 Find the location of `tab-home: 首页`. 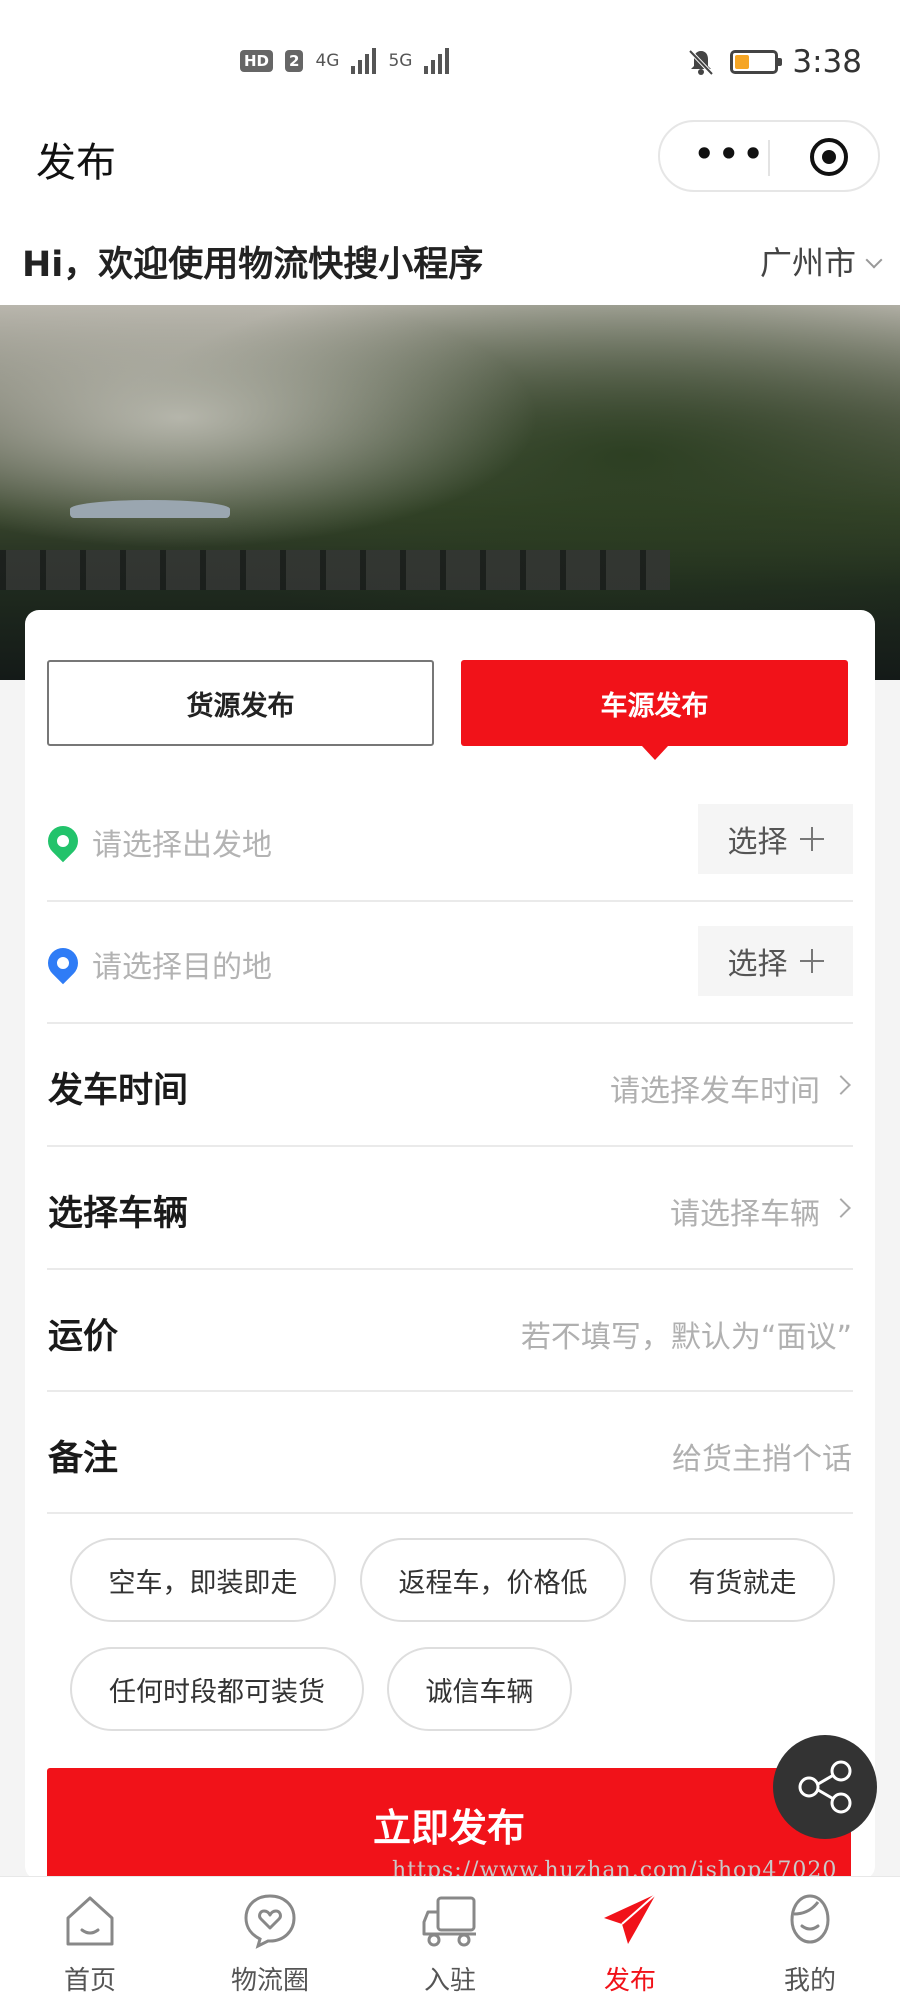

tab-home: 首页 is located at coordinates (90, 1939).